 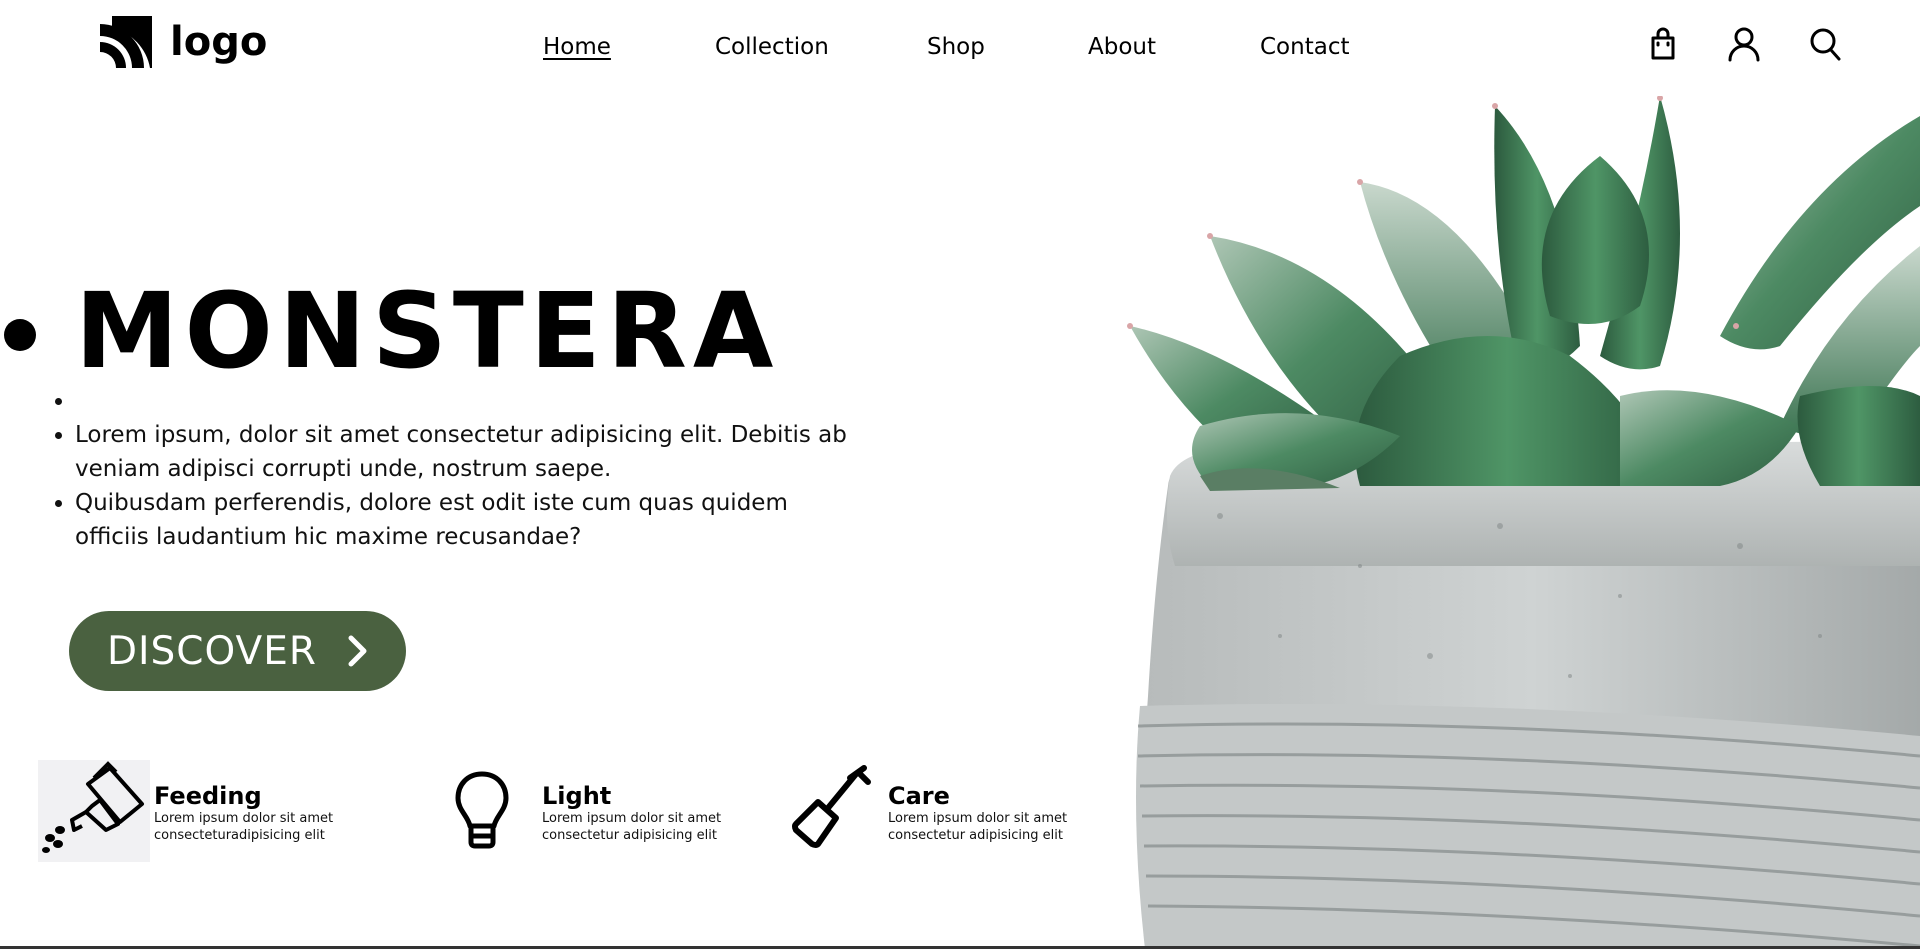 I want to click on watering-can-icon, so click(x=94, y=811).